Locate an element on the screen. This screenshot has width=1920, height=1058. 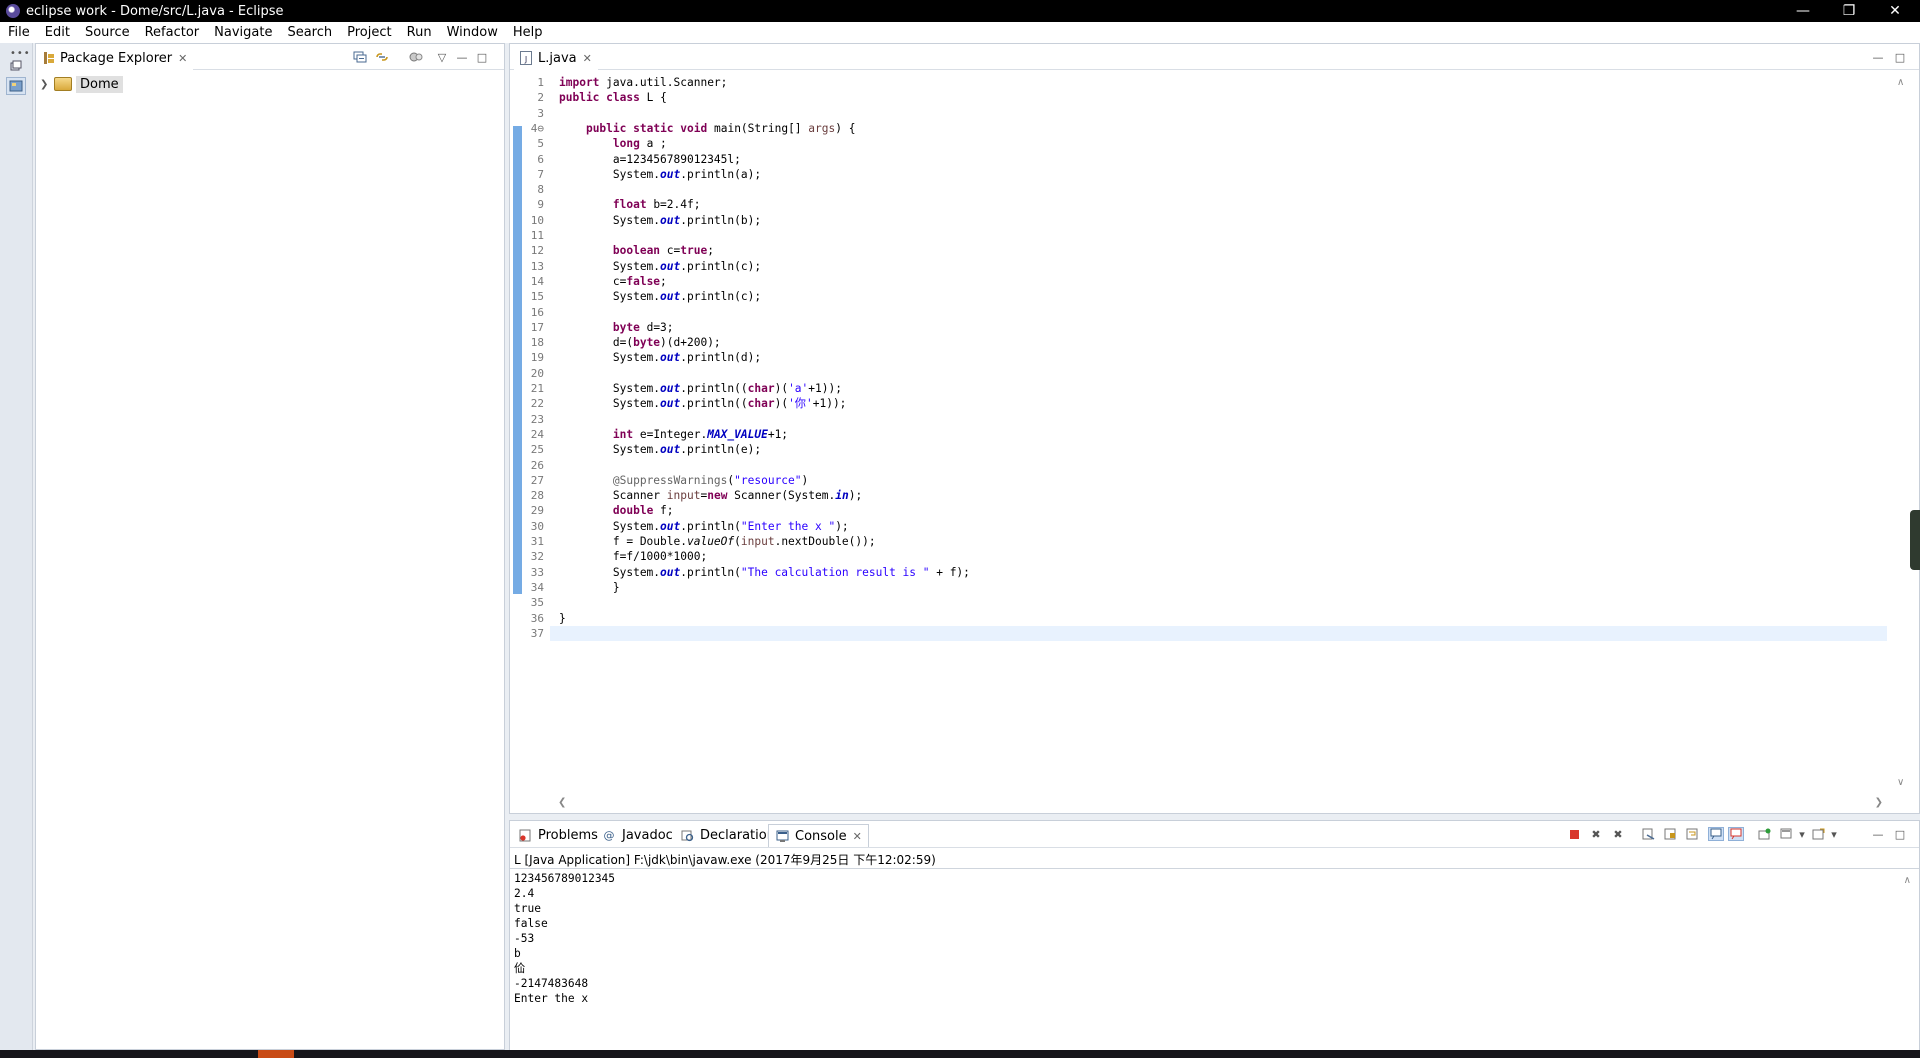
menu-project: Project is located at coordinates (368, 32).